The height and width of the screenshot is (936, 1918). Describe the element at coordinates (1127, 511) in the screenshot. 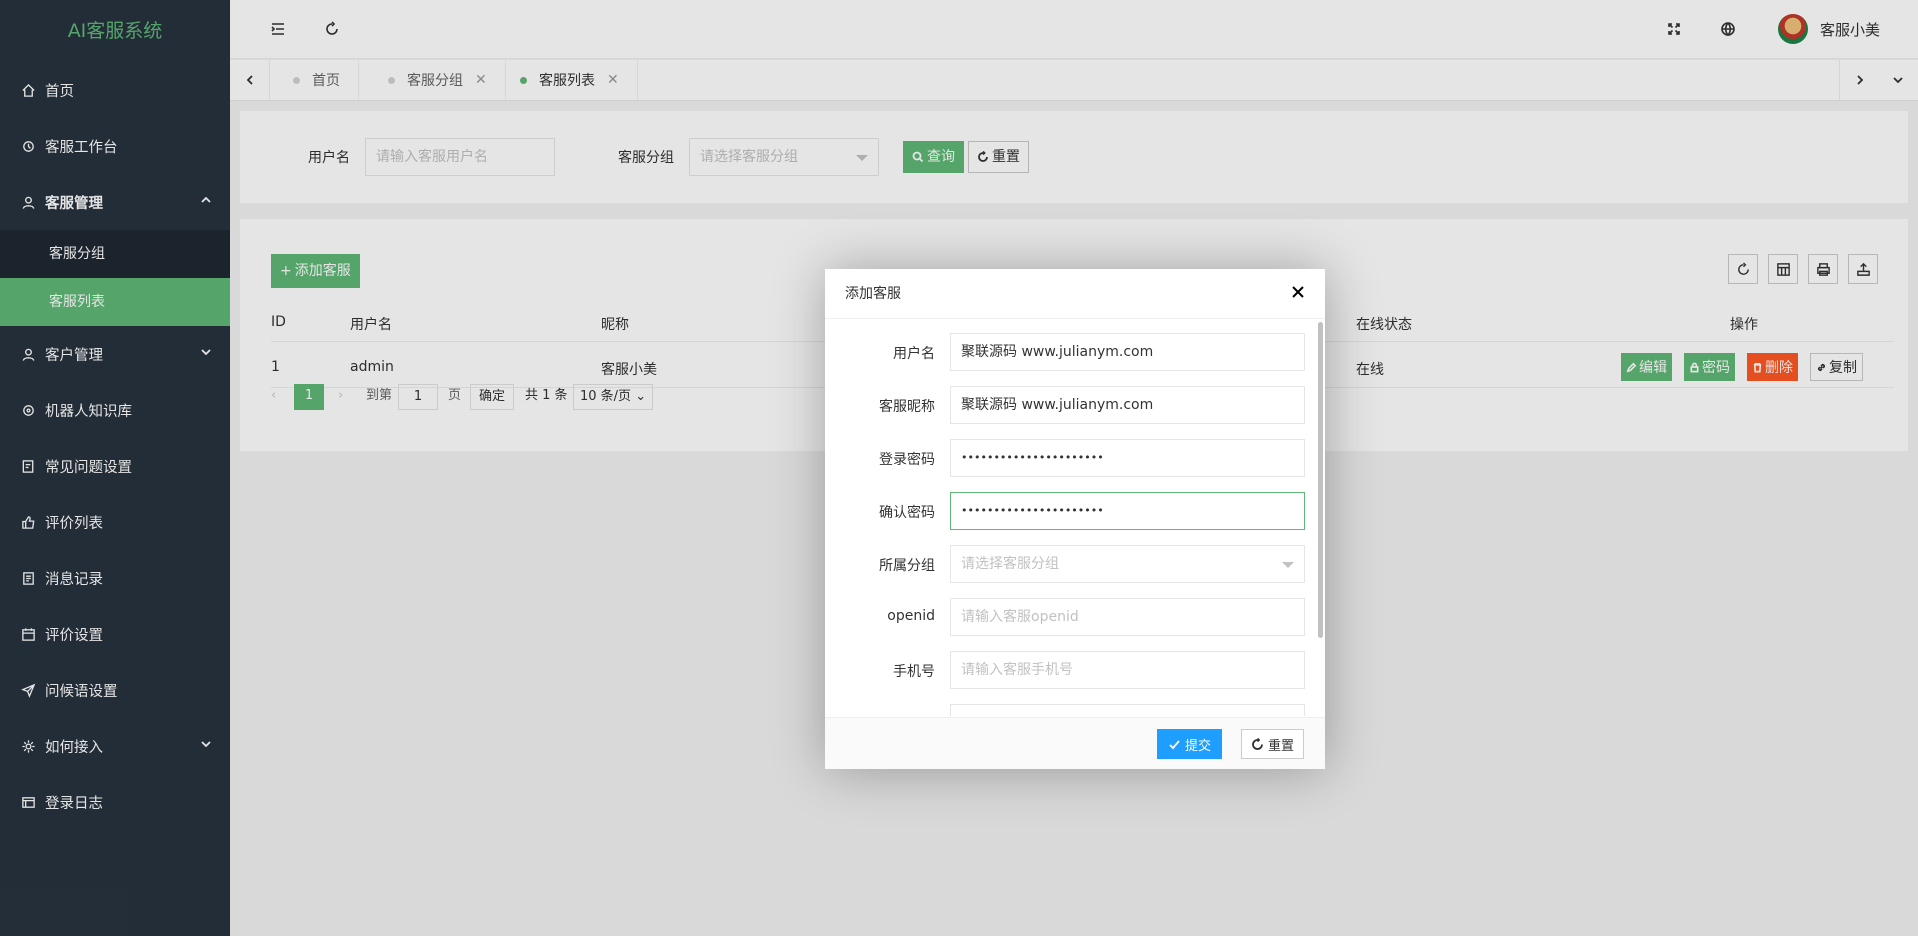

I see `confirm-password-field: ••••••••••••••••••••••` at that location.